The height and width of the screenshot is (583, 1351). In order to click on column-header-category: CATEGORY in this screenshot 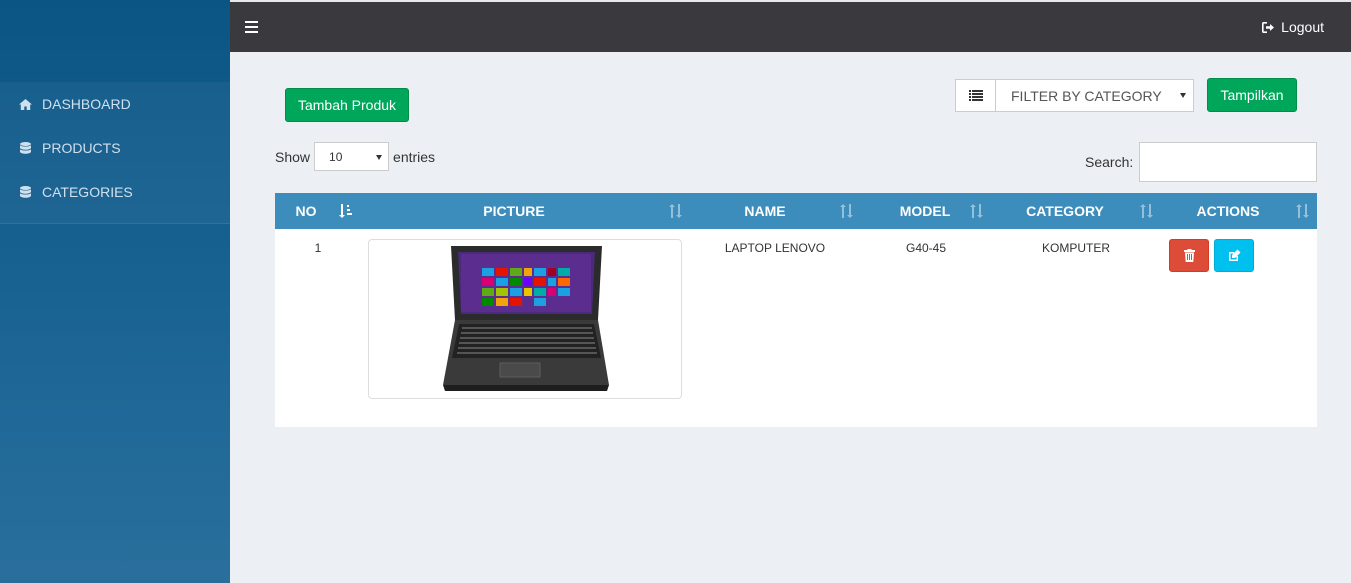, I will do `click(1065, 211)`.